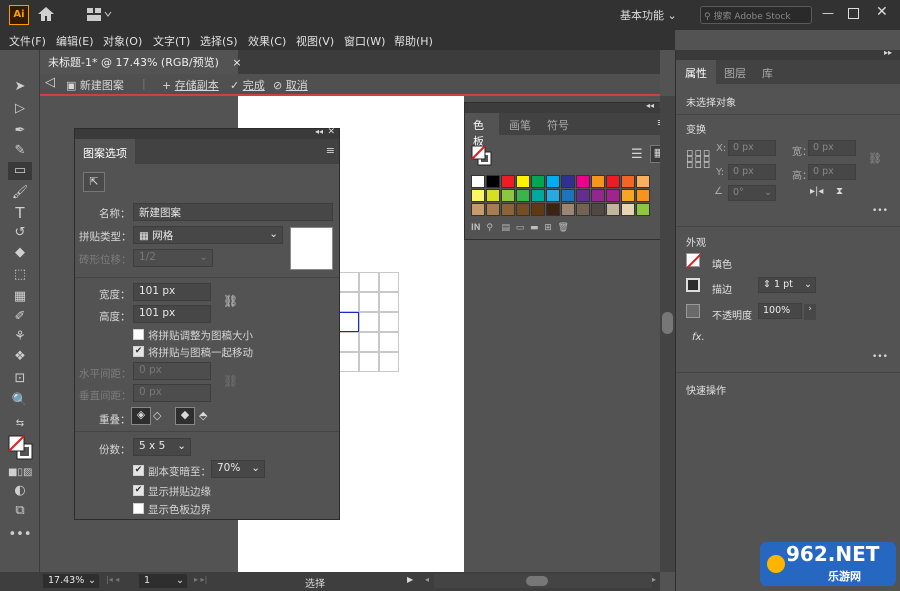 The image size is (900, 591). Describe the element at coordinates (20, 109) in the screenshot. I see `direct-selection-tool-icon: ▷` at that location.